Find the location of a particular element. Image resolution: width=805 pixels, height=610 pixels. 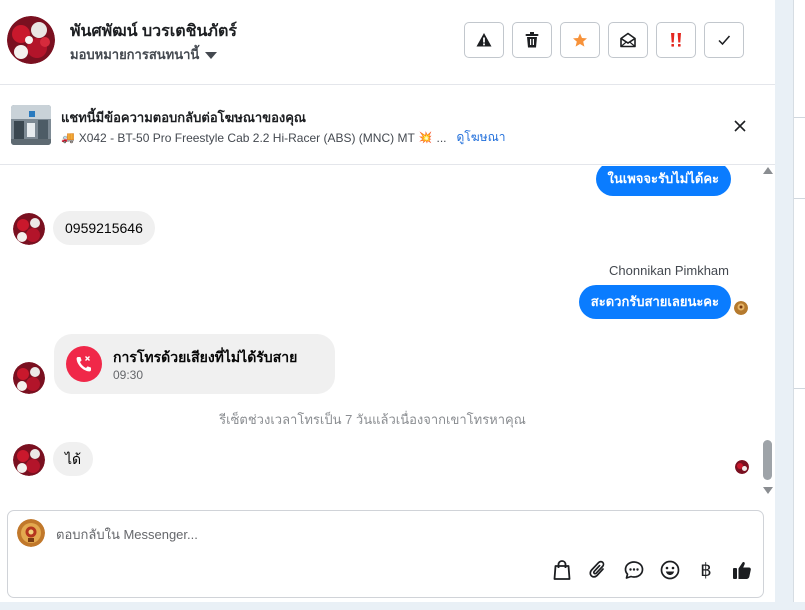

payment-button: ฿ is located at coordinates (706, 570).